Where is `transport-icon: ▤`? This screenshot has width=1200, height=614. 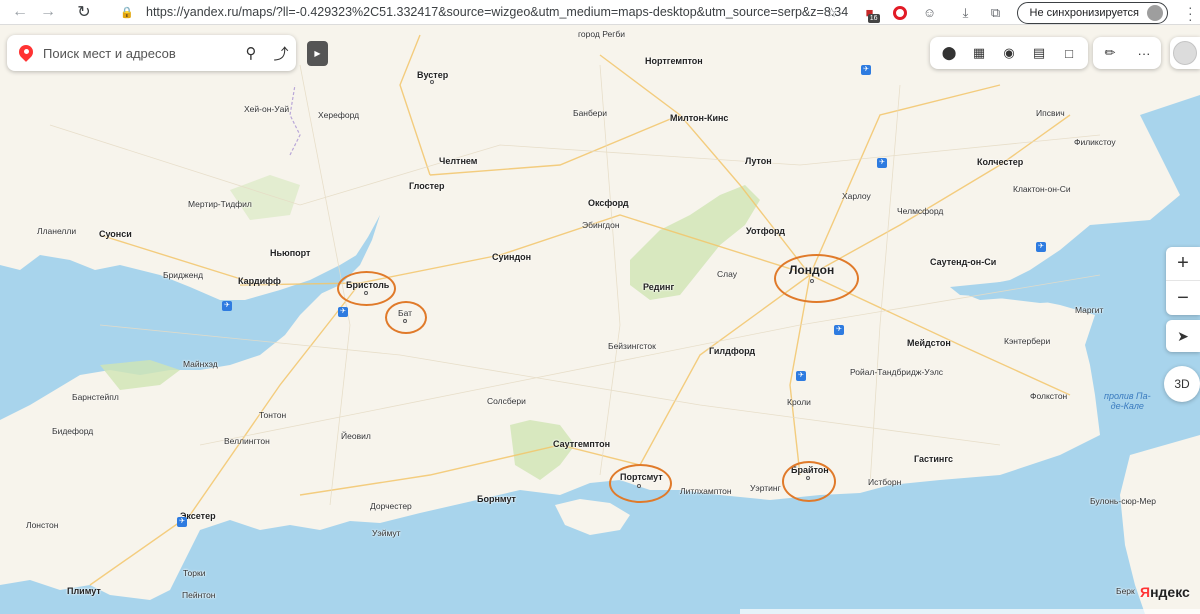
transport-icon: ▤ is located at coordinates (1039, 53).